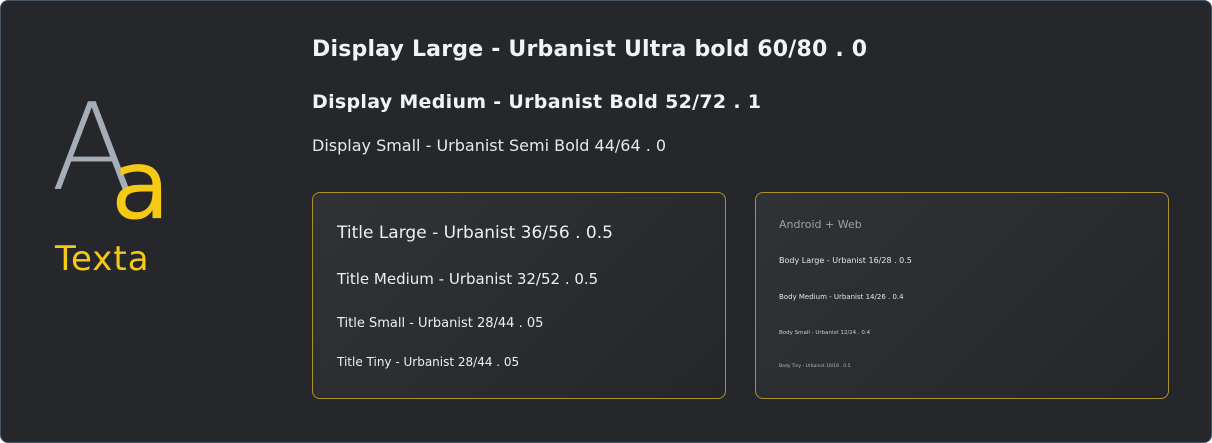 Image resolution: width=1212 pixels, height=443 pixels. I want to click on title-medium-sample: Title Medium - Urbanist 32/52 . 0.5, so click(468, 279).